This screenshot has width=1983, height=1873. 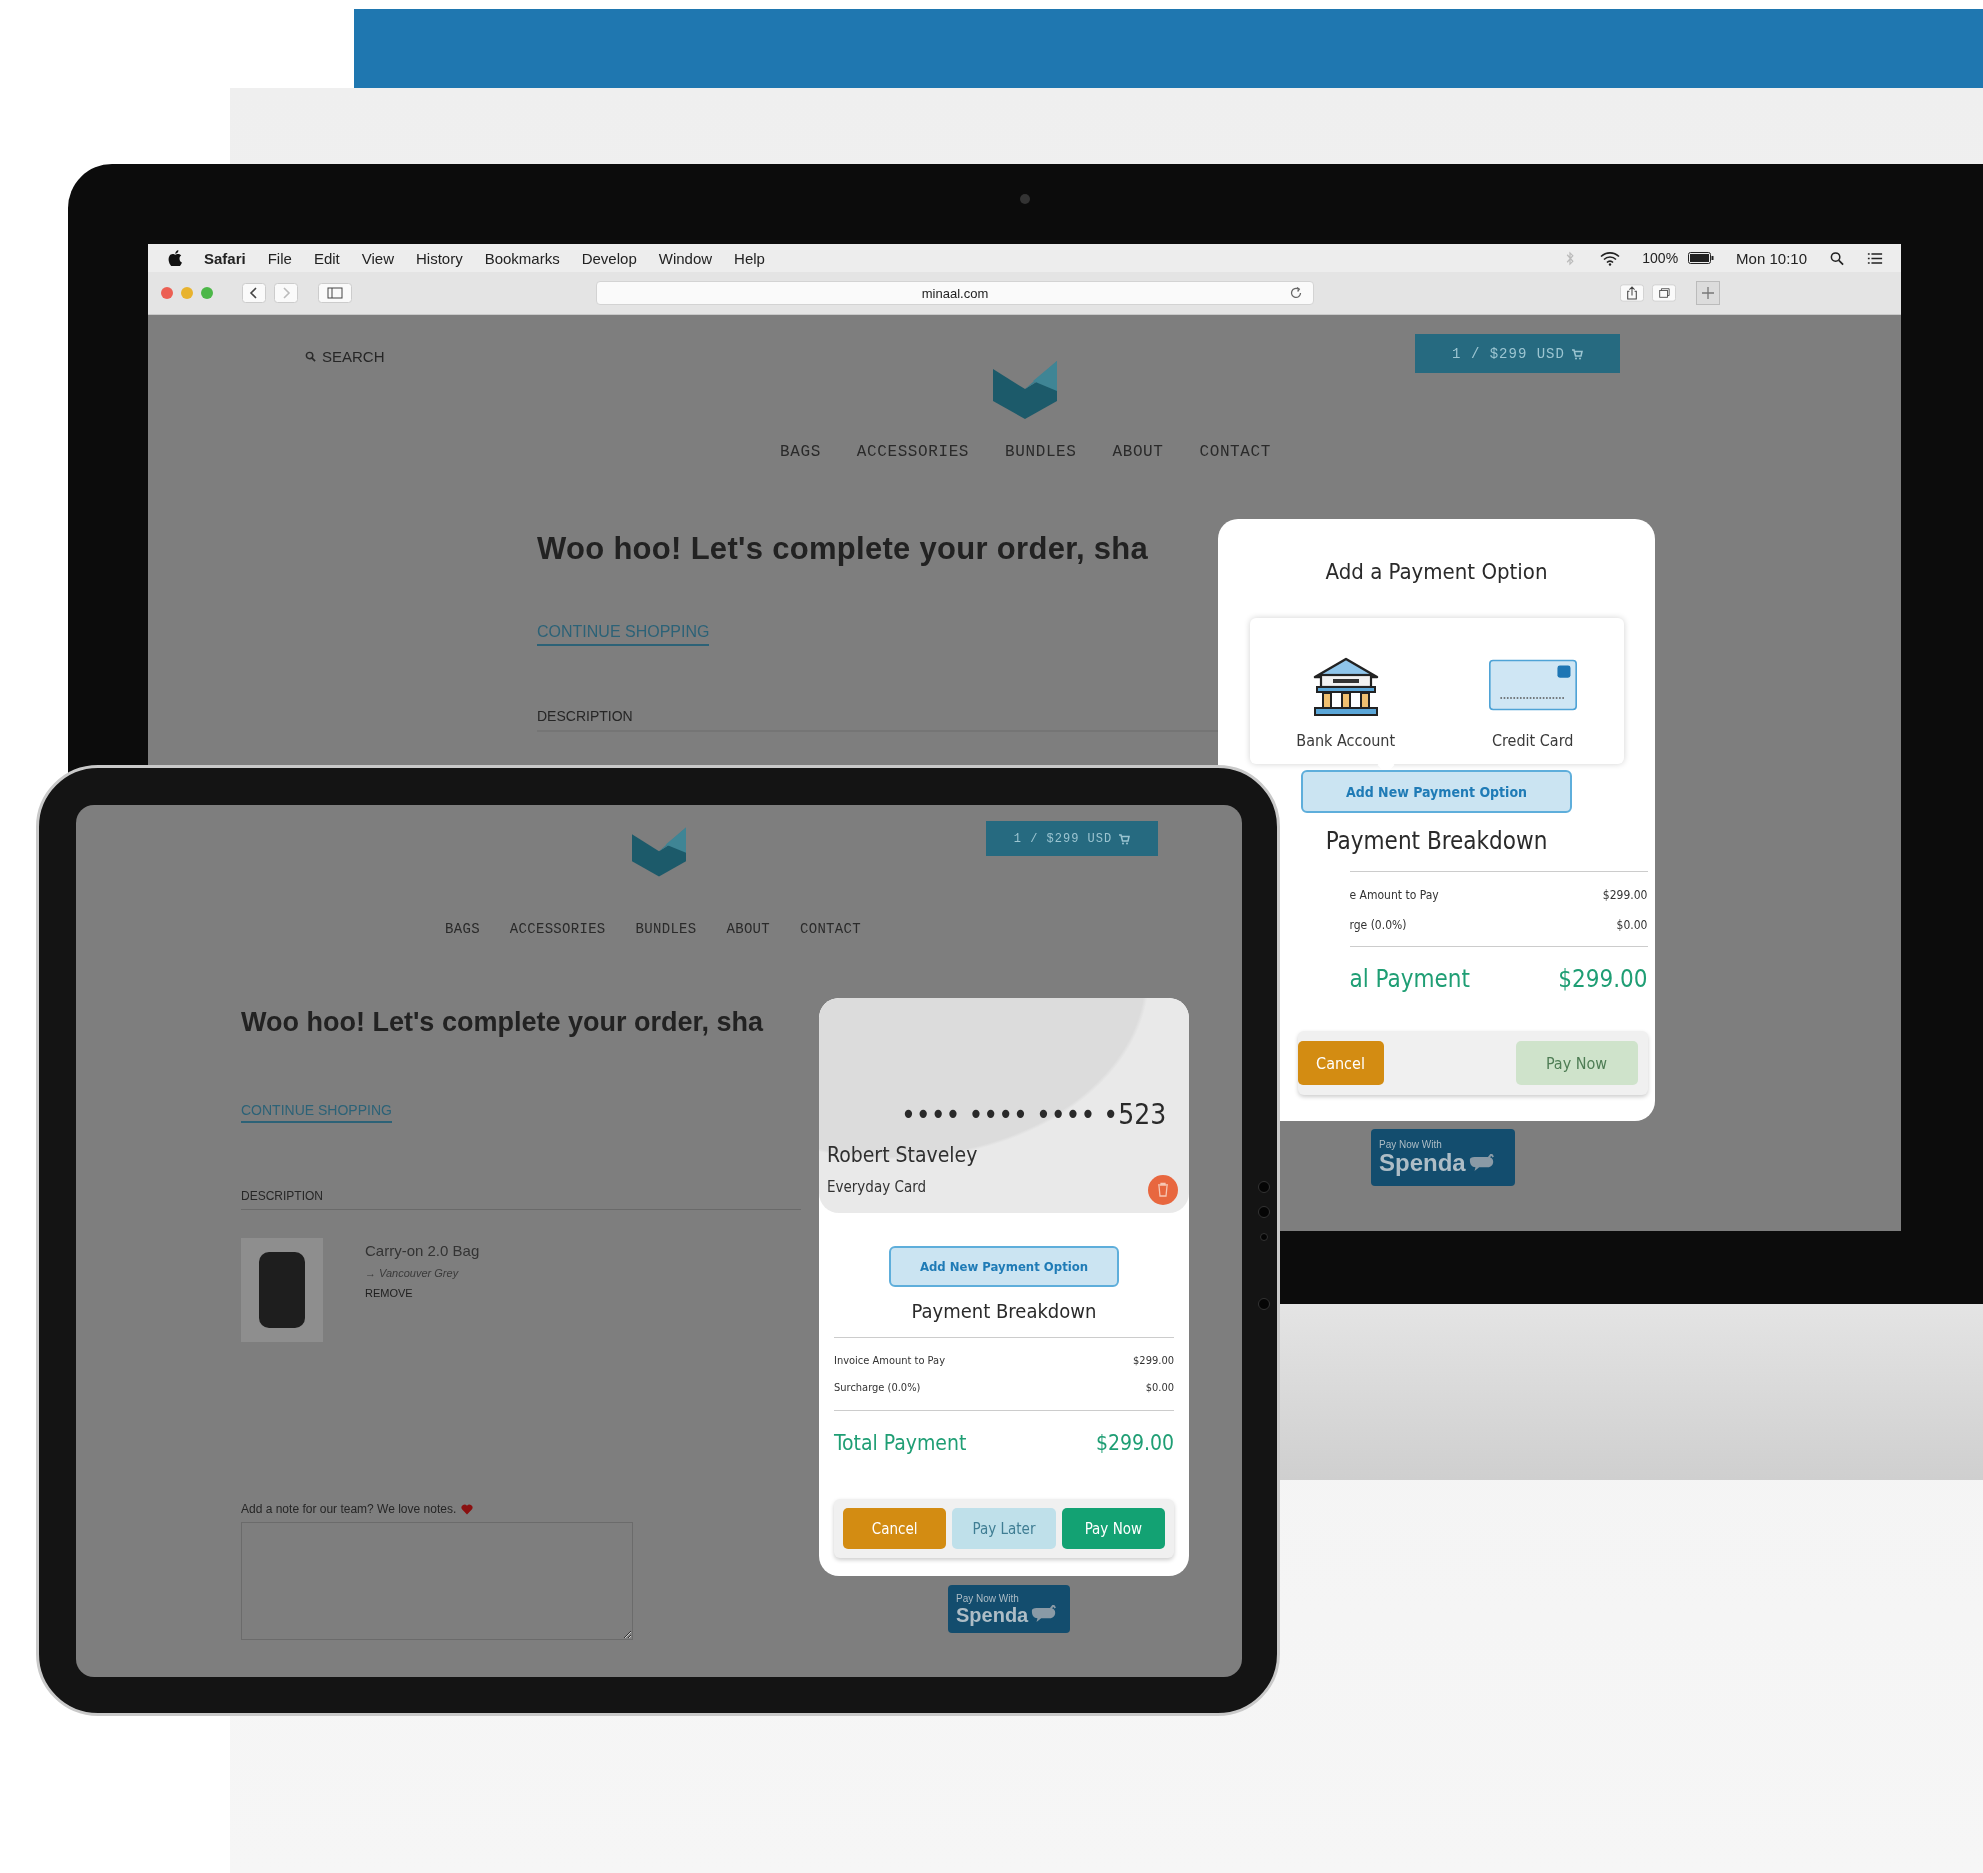 I want to click on menu-item: Edit, so click(x=326, y=258).